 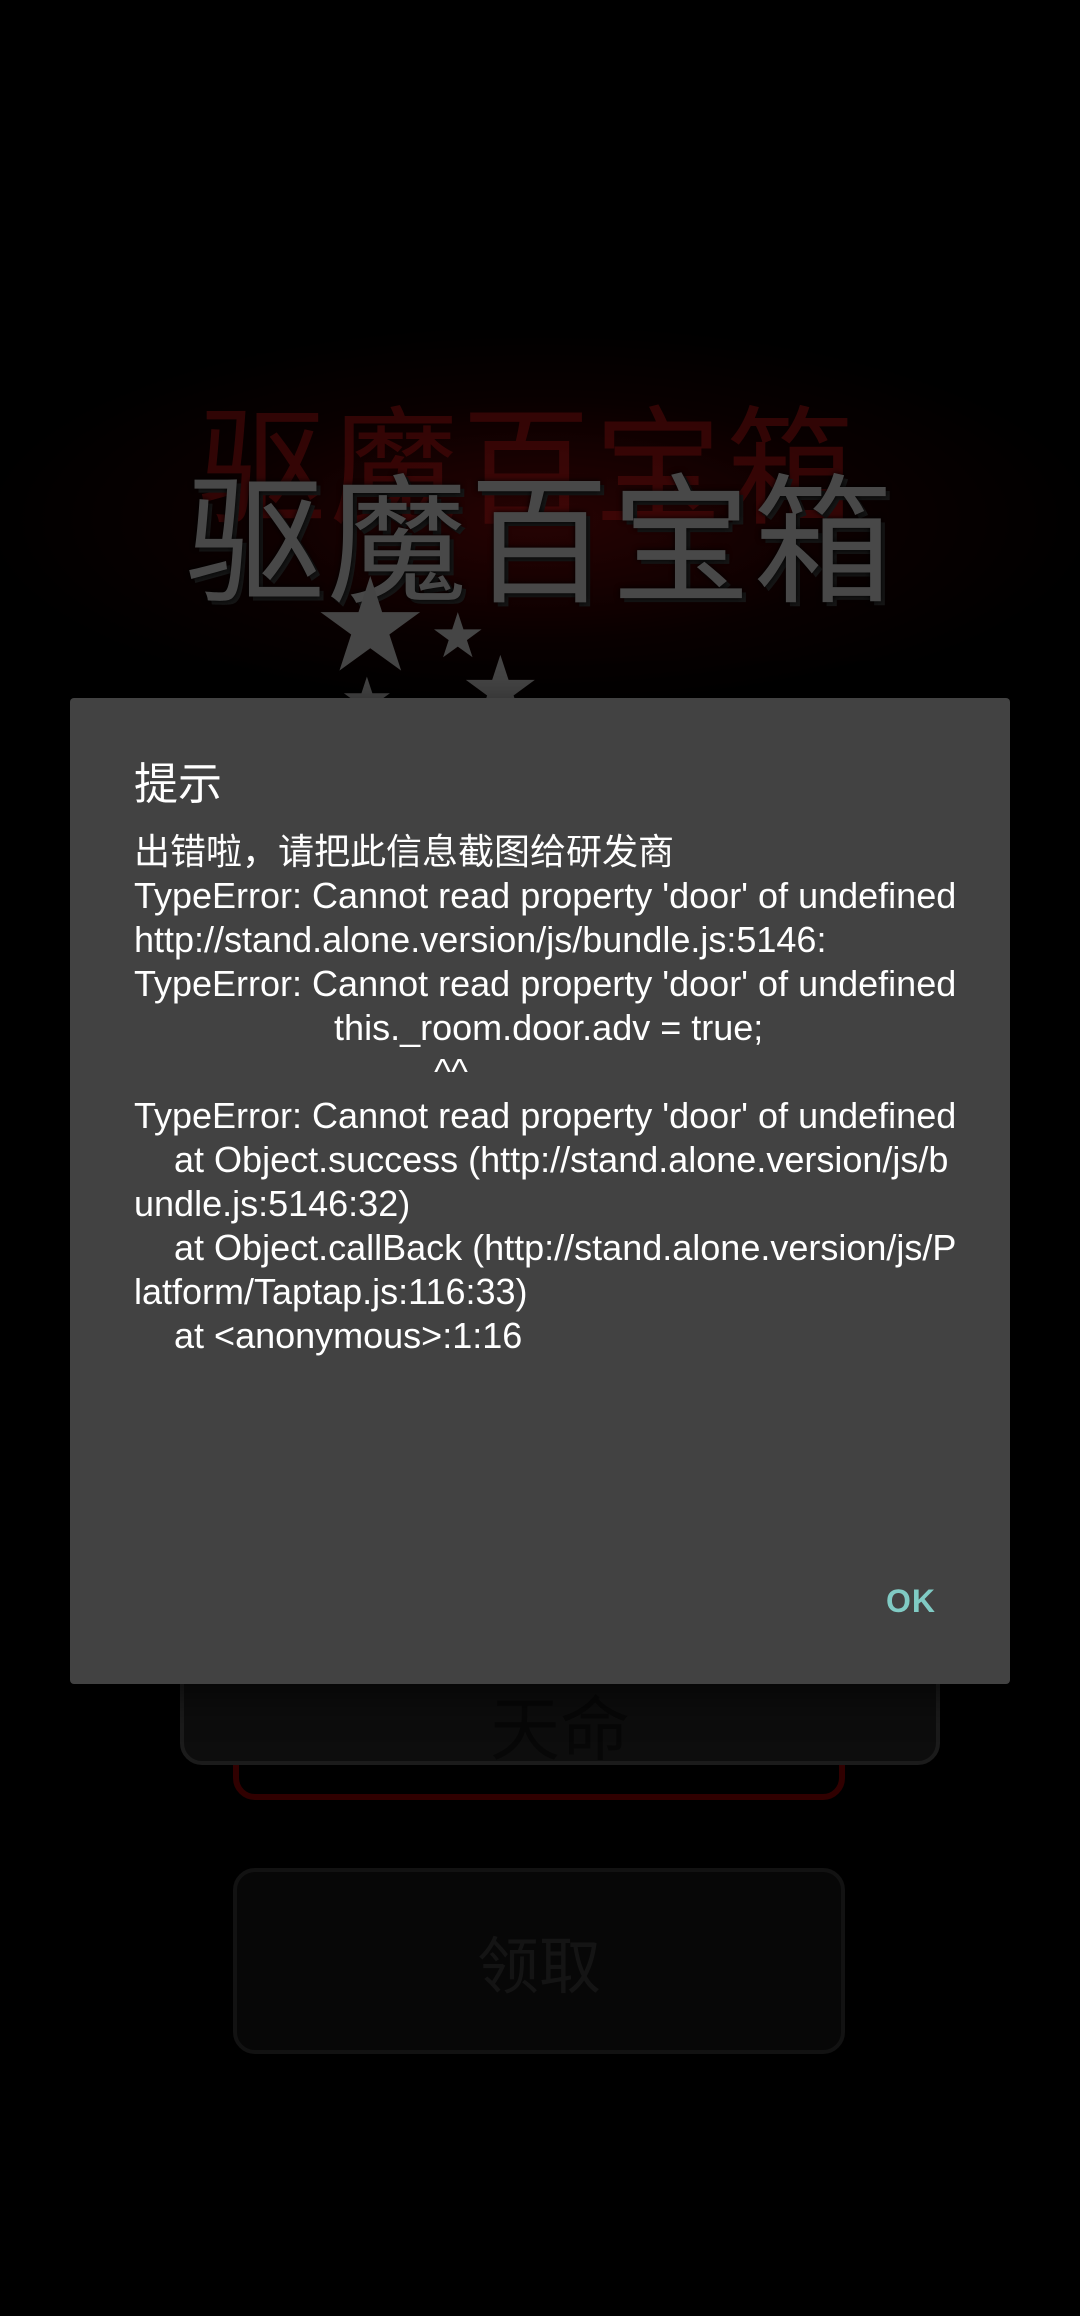 I want to click on dialog-title: 提示, so click(x=178, y=784).